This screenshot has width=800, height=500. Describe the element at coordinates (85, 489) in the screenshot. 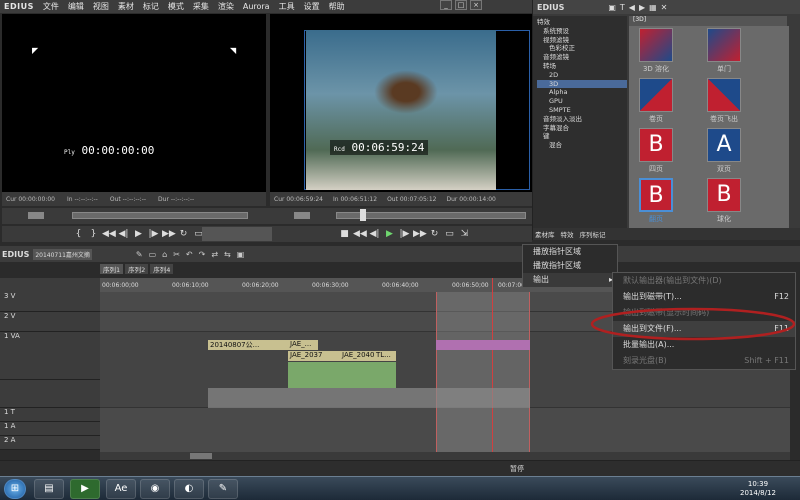

I see `edius-taskbar-icon: ▶` at that location.